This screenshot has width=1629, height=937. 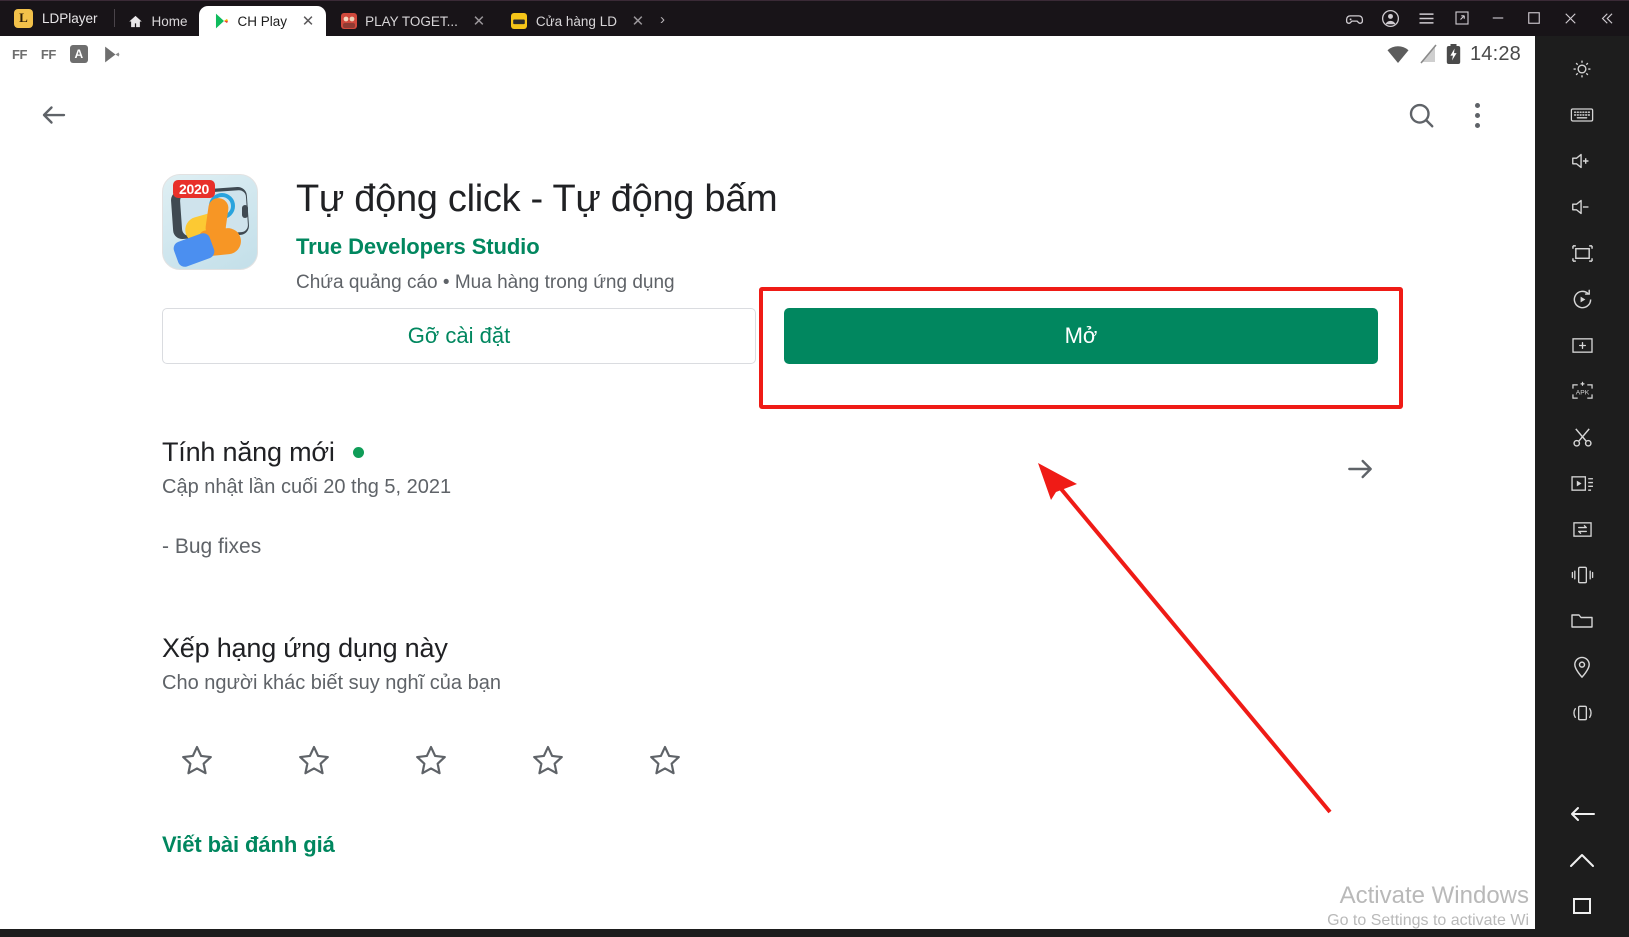 I want to click on collapse-icon, so click(x=1606, y=18).